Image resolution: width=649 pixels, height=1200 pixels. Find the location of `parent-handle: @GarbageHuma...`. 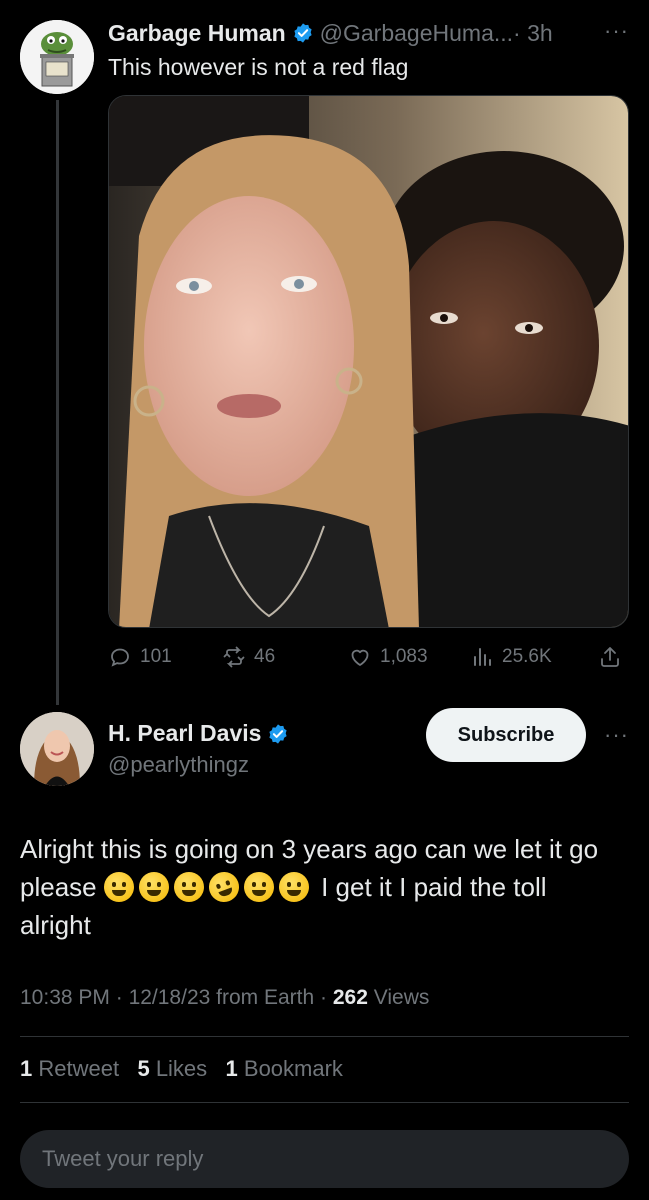

parent-handle: @GarbageHuma... is located at coordinates (416, 33).